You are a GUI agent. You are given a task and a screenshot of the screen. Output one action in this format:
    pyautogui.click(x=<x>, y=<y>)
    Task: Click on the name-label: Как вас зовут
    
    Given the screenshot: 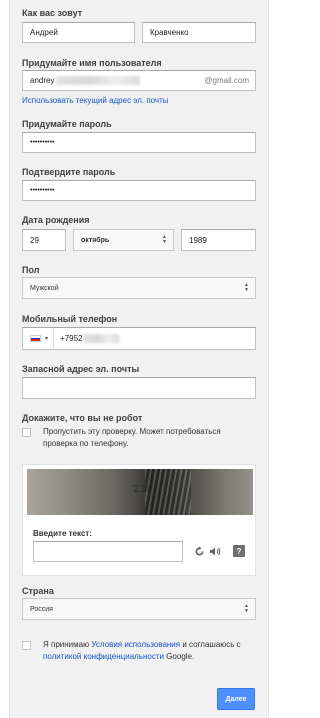 What is the action you would take?
    pyautogui.click(x=52, y=13)
    